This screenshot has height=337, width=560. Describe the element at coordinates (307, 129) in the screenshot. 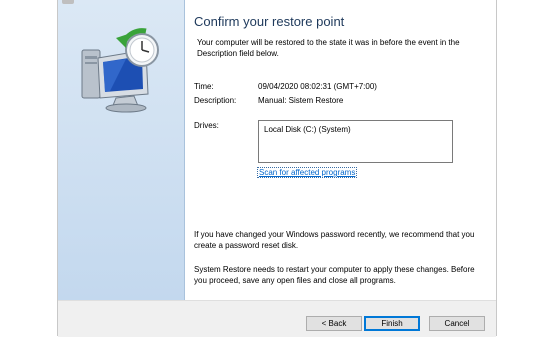

I see `list-item: Local Disk (C:) (System)` at that location.